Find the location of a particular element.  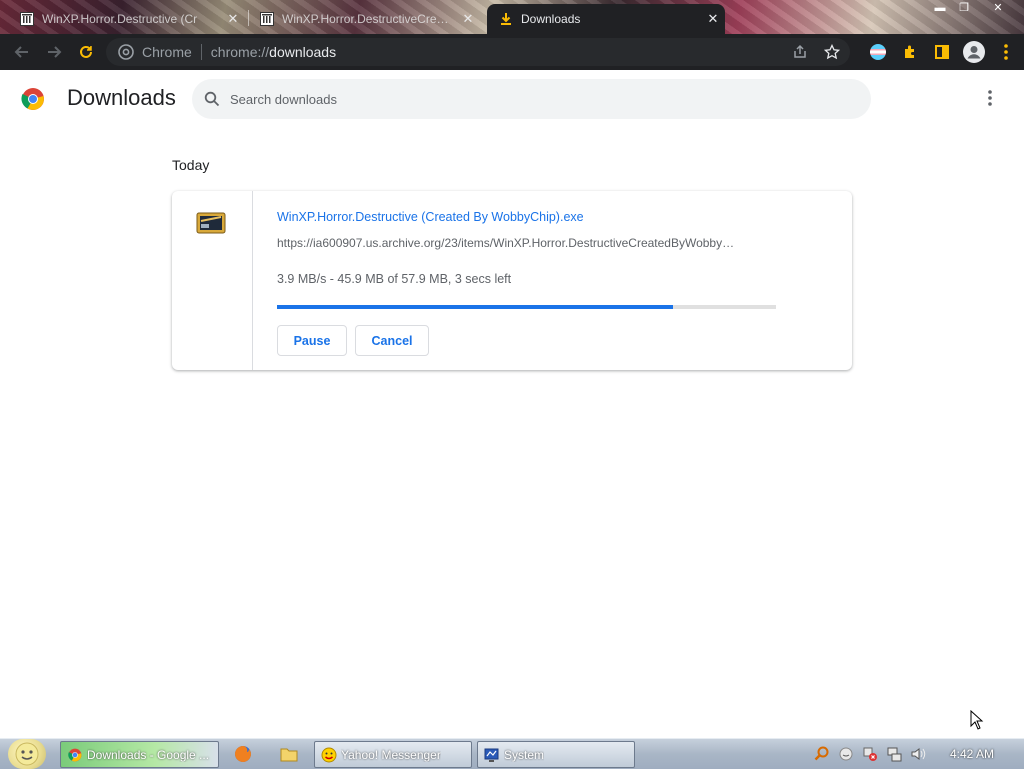

progress-bar is located at coordinates (526, 307).